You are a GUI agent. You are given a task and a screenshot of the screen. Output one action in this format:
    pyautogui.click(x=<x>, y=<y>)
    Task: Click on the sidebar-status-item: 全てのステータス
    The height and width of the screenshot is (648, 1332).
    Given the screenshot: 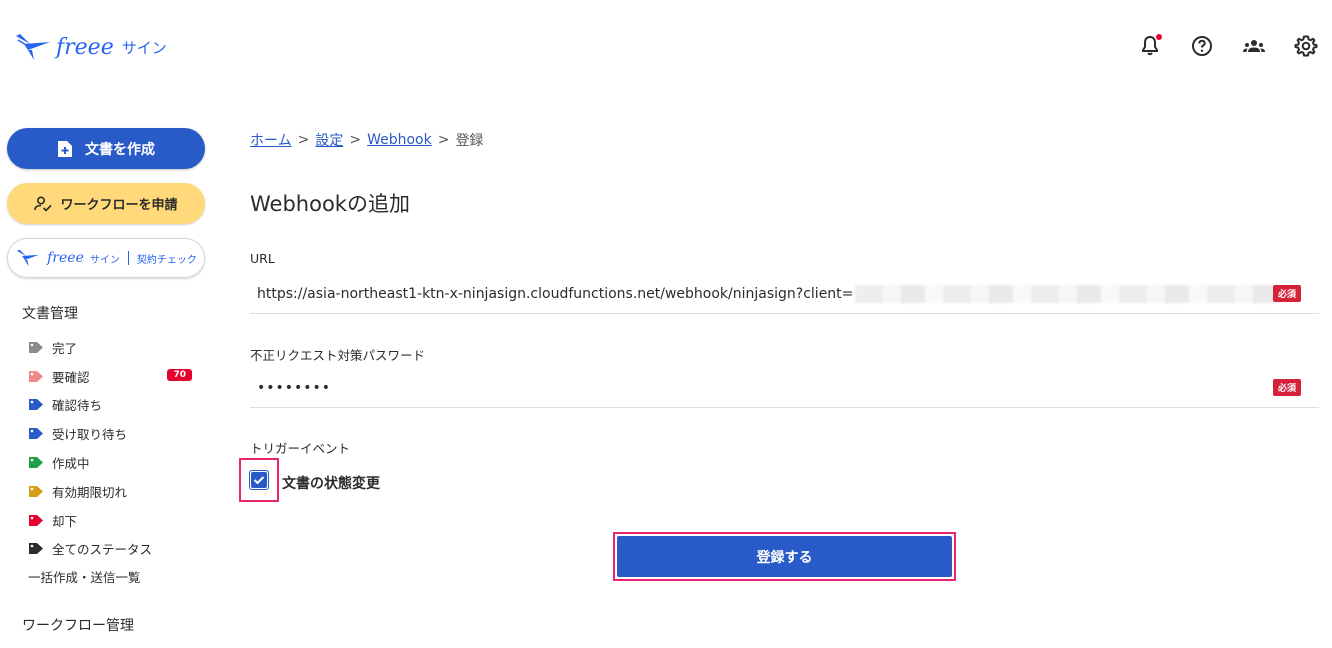 What is the action you would take?
    pyautogui.click(x=113, y=549)
    